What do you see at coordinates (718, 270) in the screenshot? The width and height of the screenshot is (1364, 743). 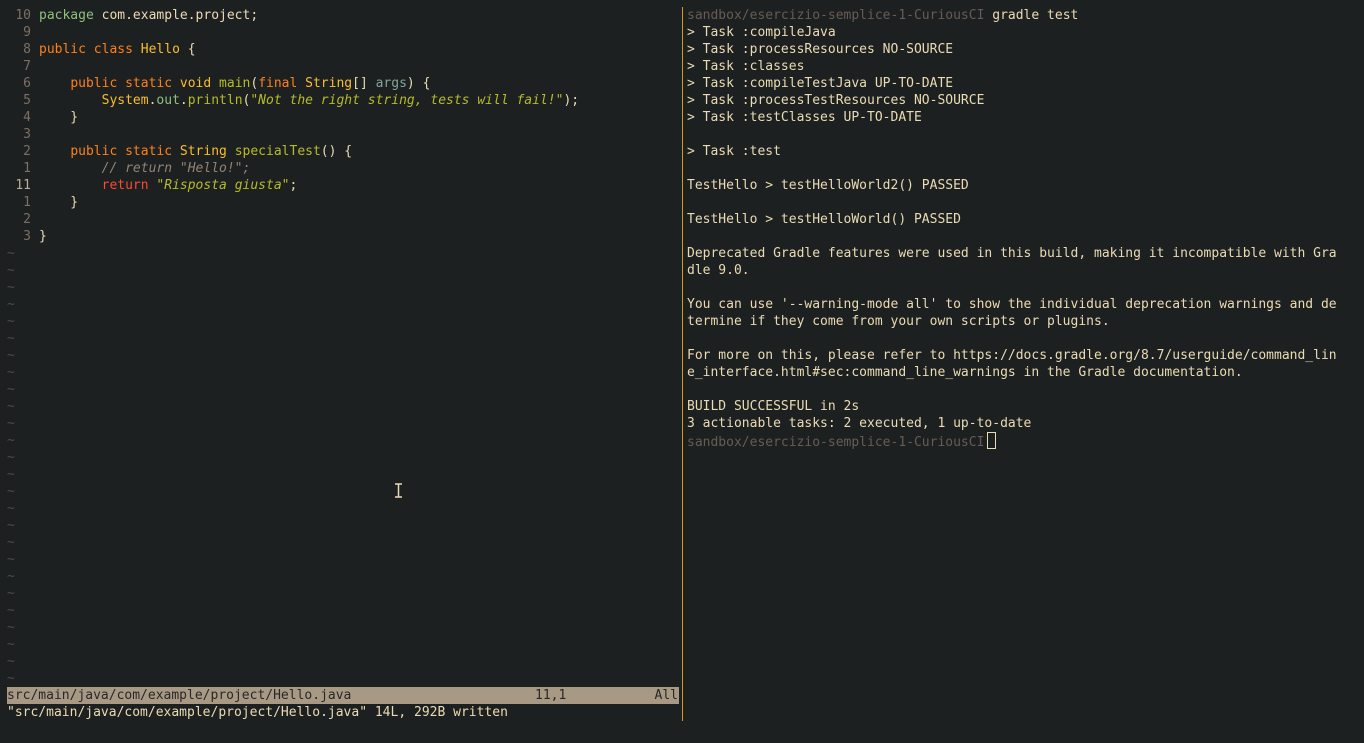 I see `terminal-output-line: dle 9.0.` at bounding box center [718, 270].